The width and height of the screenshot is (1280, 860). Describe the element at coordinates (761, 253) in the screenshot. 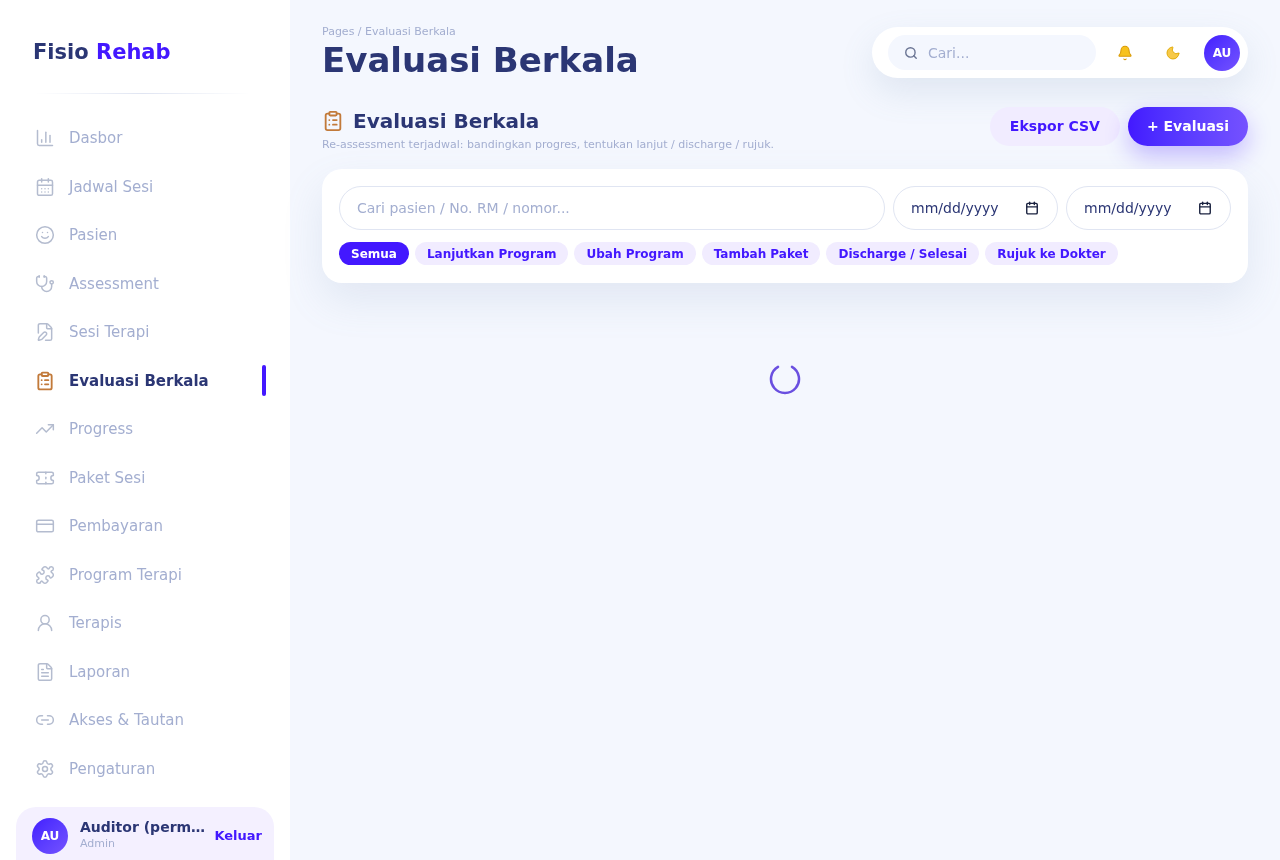

I see `filter-chip: Tambah Paket` at that location.